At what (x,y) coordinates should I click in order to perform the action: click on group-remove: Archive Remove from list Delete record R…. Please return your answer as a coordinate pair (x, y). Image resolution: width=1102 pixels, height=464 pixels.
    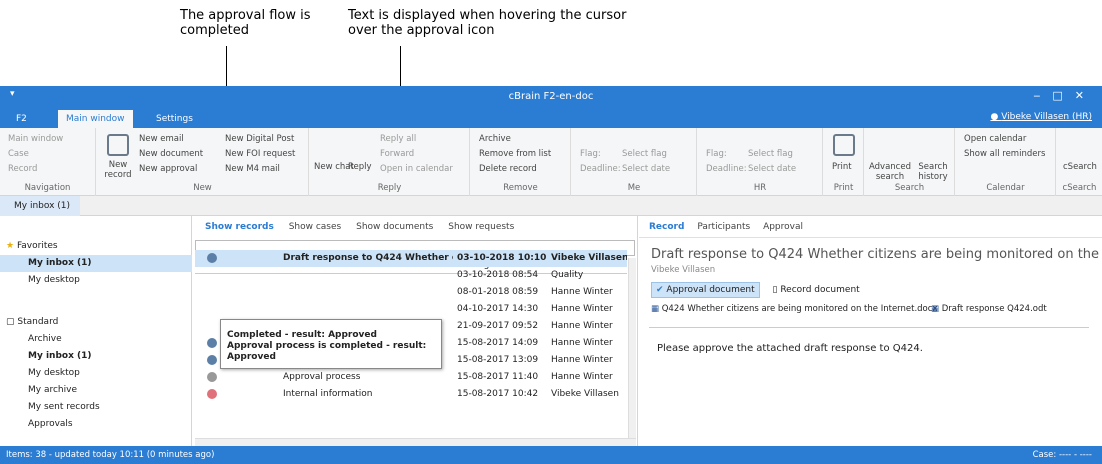
    Looking at the image, I should click on (521, 162).